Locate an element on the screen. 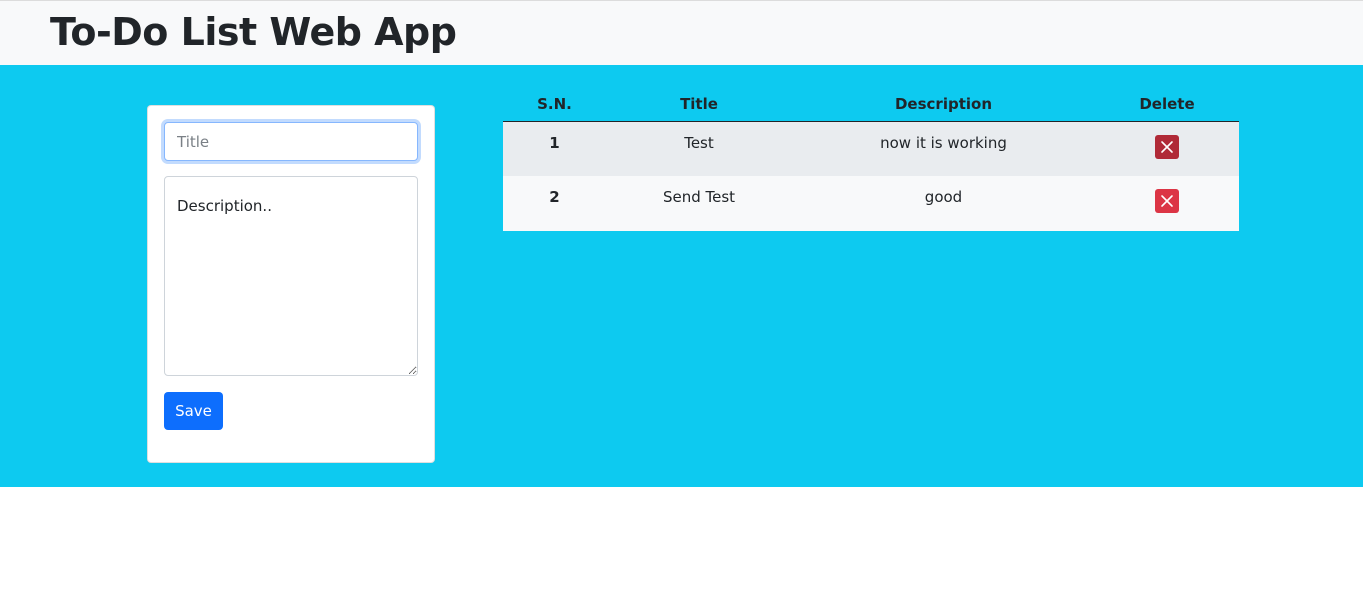  table-row: 2 Send Test good is located at coordinates (871, 203).